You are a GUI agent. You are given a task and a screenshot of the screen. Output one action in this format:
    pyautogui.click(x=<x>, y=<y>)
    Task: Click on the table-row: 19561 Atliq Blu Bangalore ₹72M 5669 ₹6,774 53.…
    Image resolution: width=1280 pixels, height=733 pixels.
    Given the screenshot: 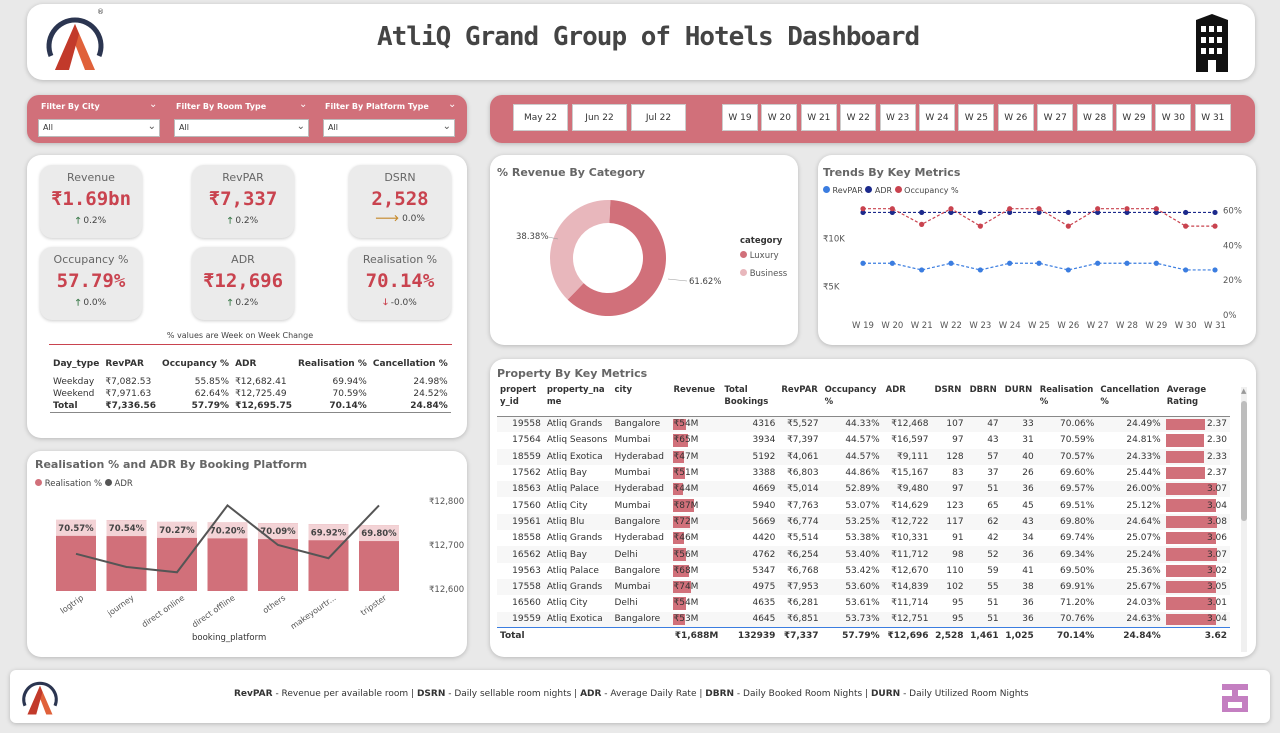 What is the action you would take?
    pyautogui.click(x=863, y=522)
    